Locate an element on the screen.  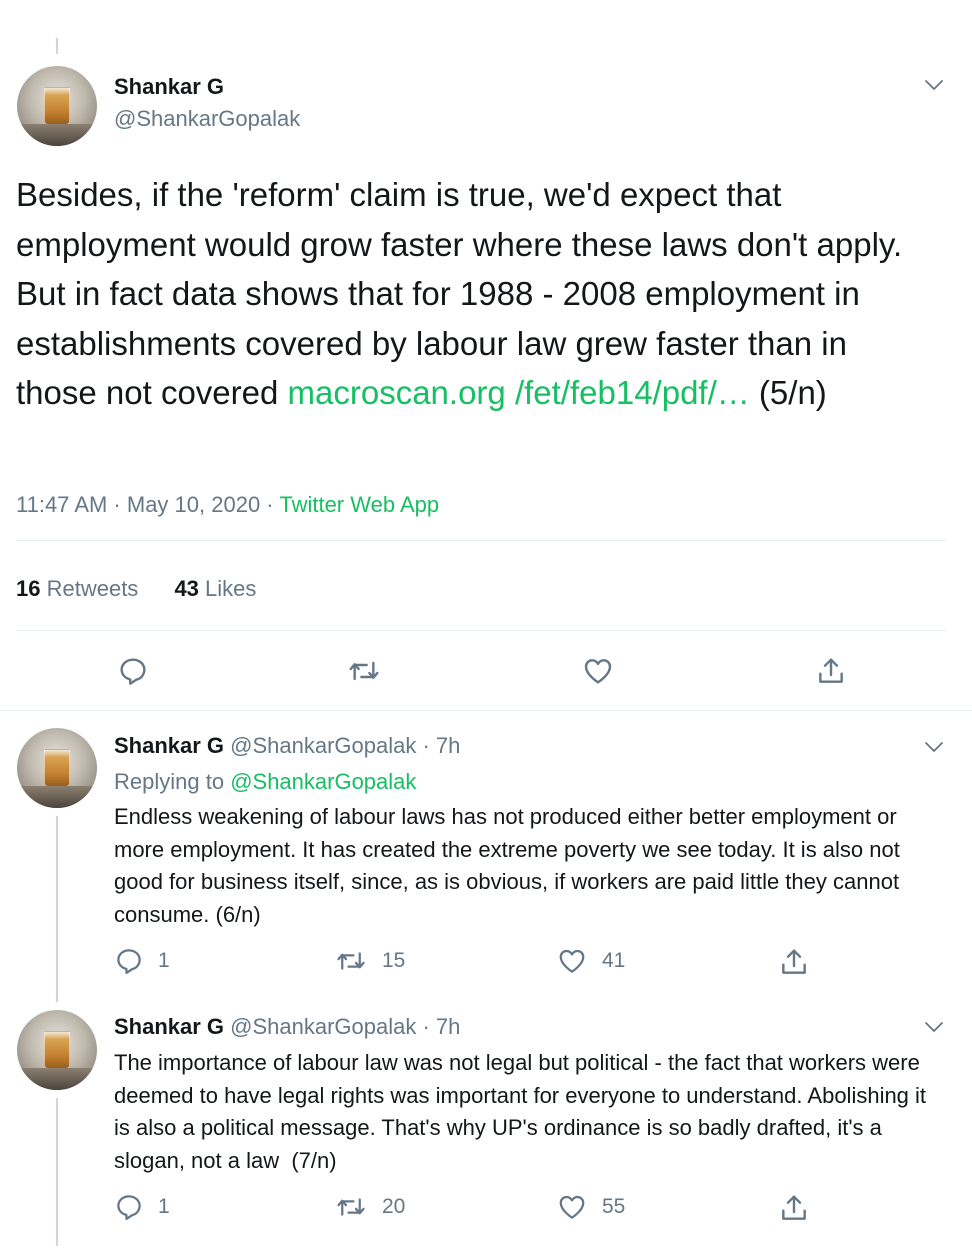
retweets-count: 16 is located at coordinates (28, 588).